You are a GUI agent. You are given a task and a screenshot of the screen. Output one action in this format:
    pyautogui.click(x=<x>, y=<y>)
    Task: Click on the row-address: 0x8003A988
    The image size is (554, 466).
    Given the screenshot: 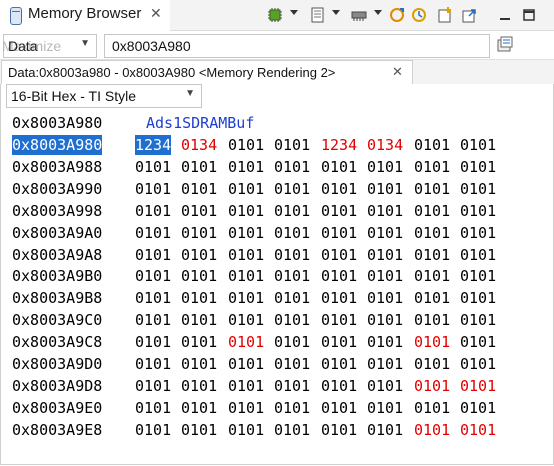 What is the action you would take?
    pyautogui.click(x=57, y=167)
    